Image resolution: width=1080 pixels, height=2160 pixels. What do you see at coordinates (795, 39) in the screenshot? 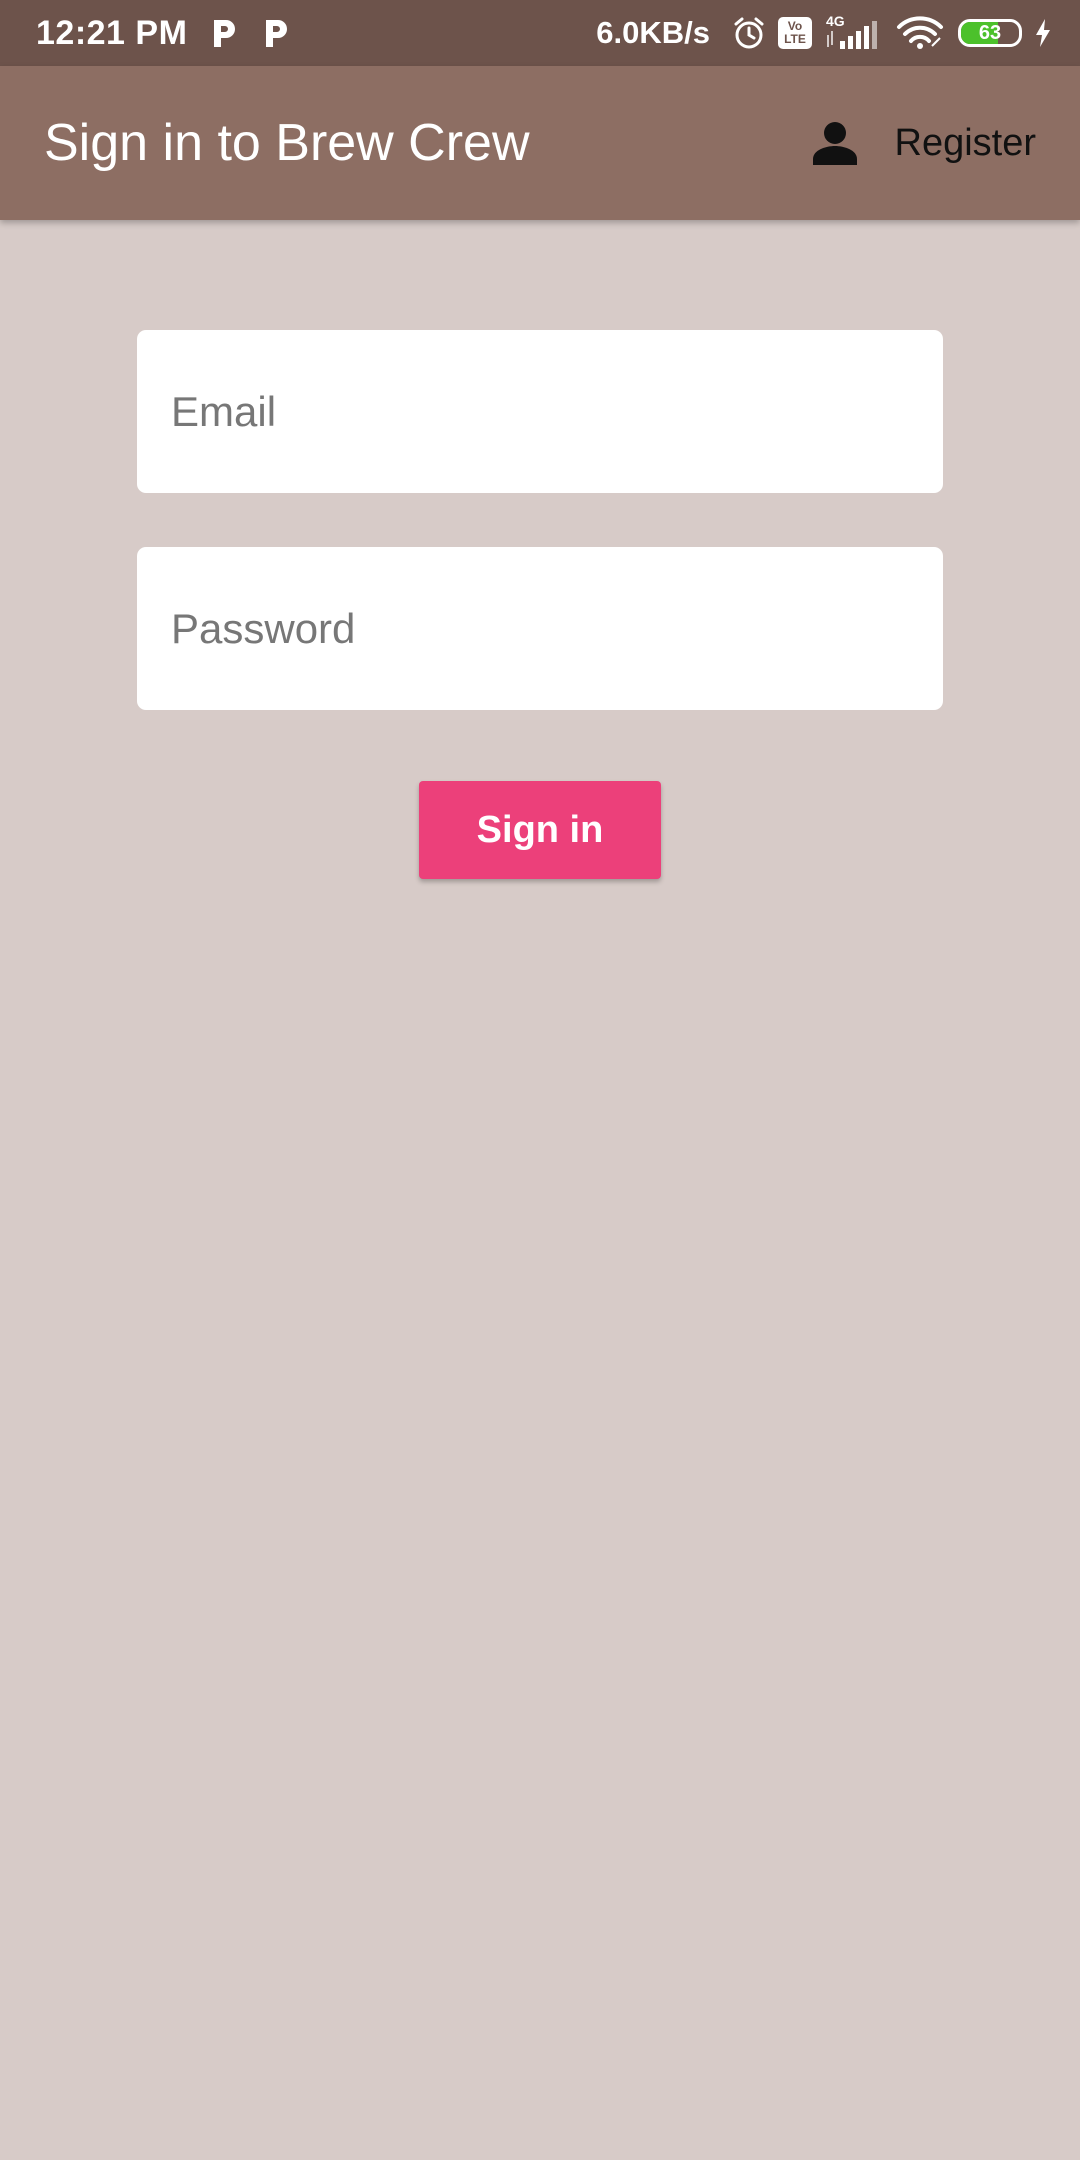
I see `volte-bottom: LTE` at bounding box center [795, 39].